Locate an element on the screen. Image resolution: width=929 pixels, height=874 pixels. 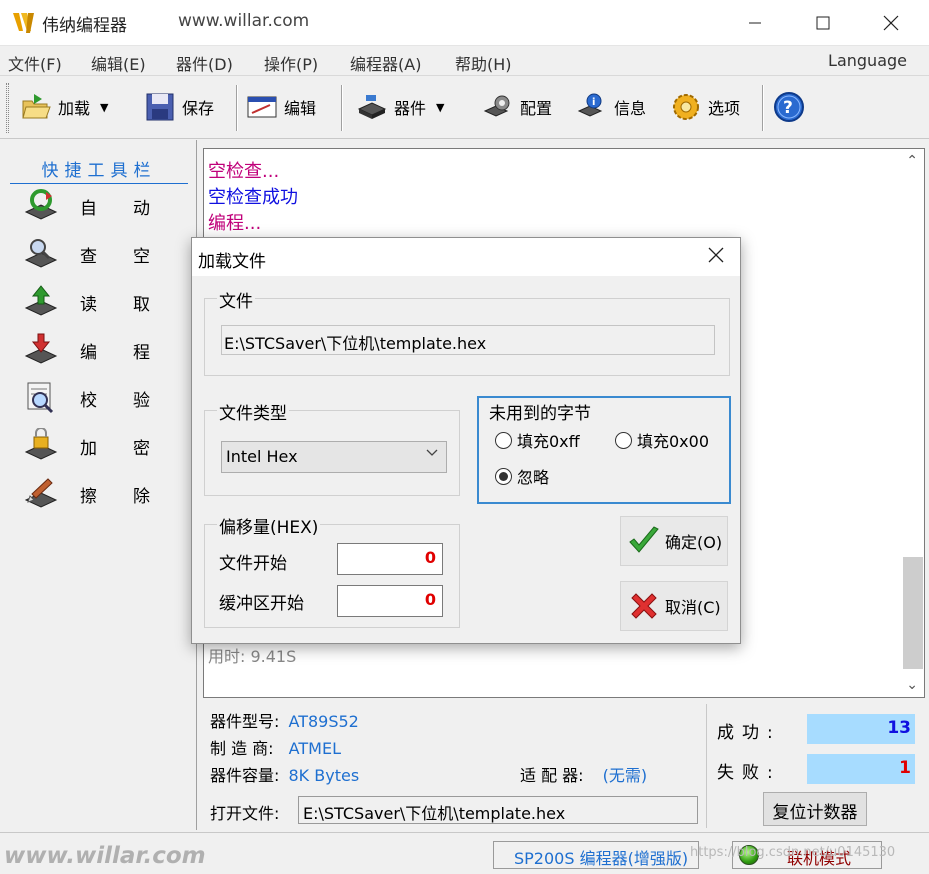
dialog-title-bar: 加载文件 is located at coordinates (466, 257).